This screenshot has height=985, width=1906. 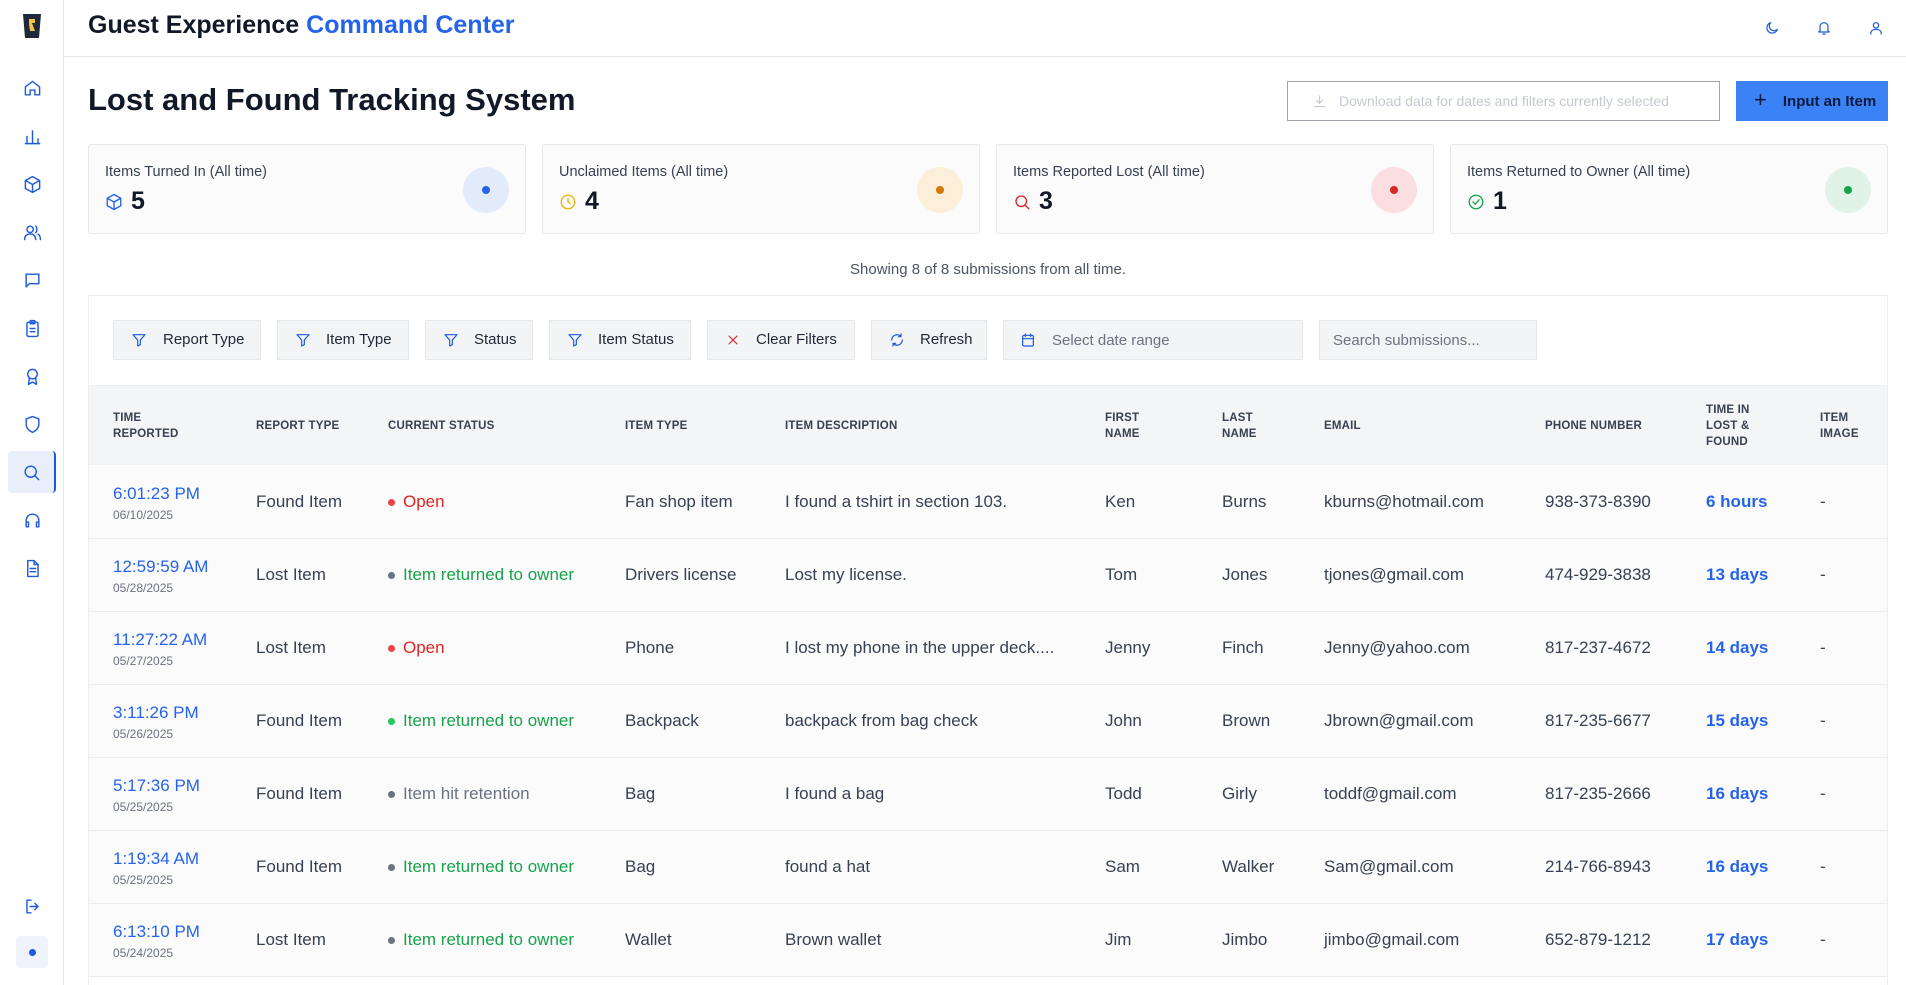 What do you see at coordinates (479, 340) in the screenshot?
I see `filter-status-button: Status` at bounding box center [479, 340].